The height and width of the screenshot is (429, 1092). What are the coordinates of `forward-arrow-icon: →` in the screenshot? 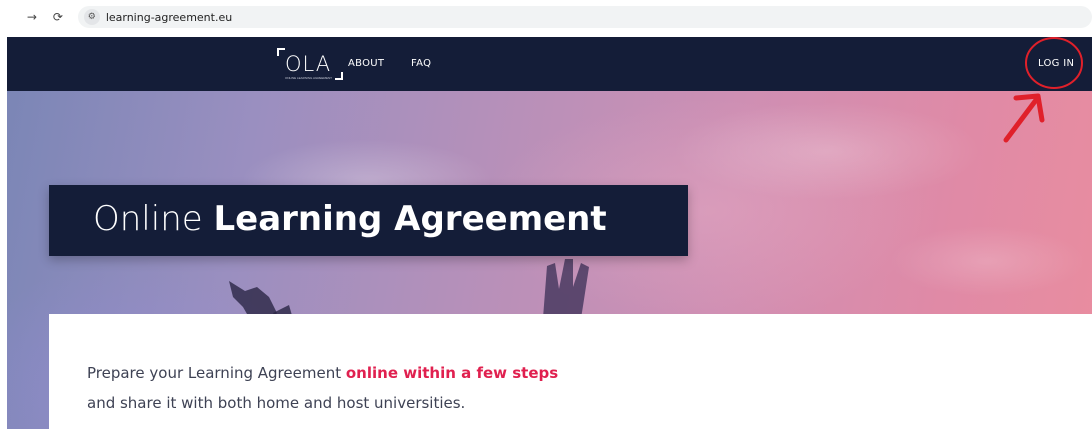 It's located at (32, 17).